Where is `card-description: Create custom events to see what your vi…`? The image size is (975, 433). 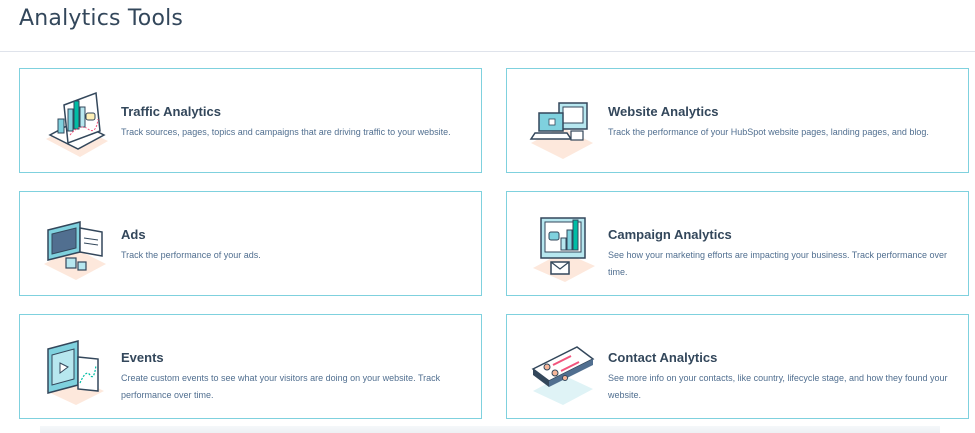 card-description: Create custom events to see what your vi… is located at coordinates (281, 386).